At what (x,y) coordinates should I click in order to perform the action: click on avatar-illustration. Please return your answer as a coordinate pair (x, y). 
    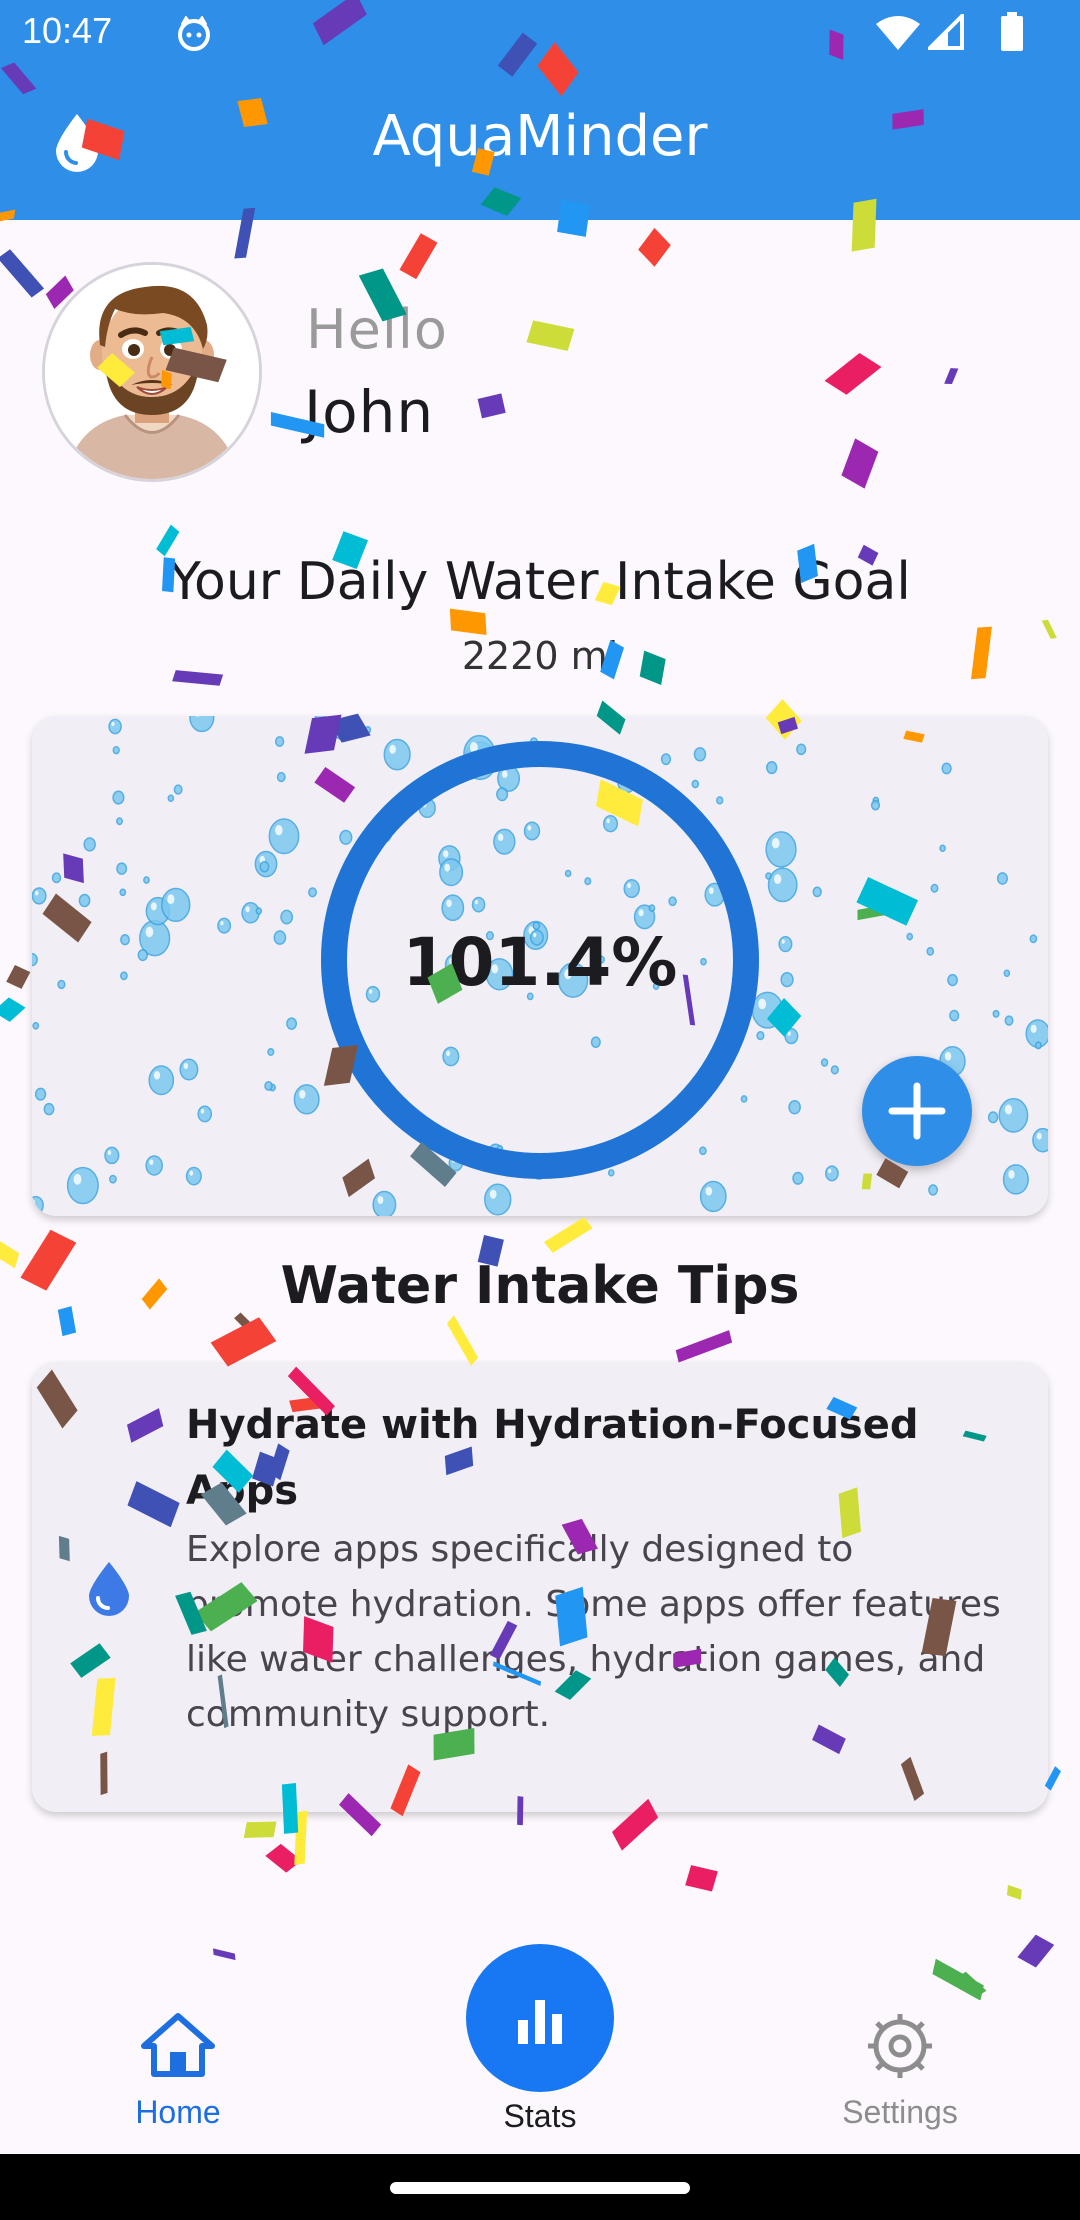
    Looking at the image, I should click on (152, 372).